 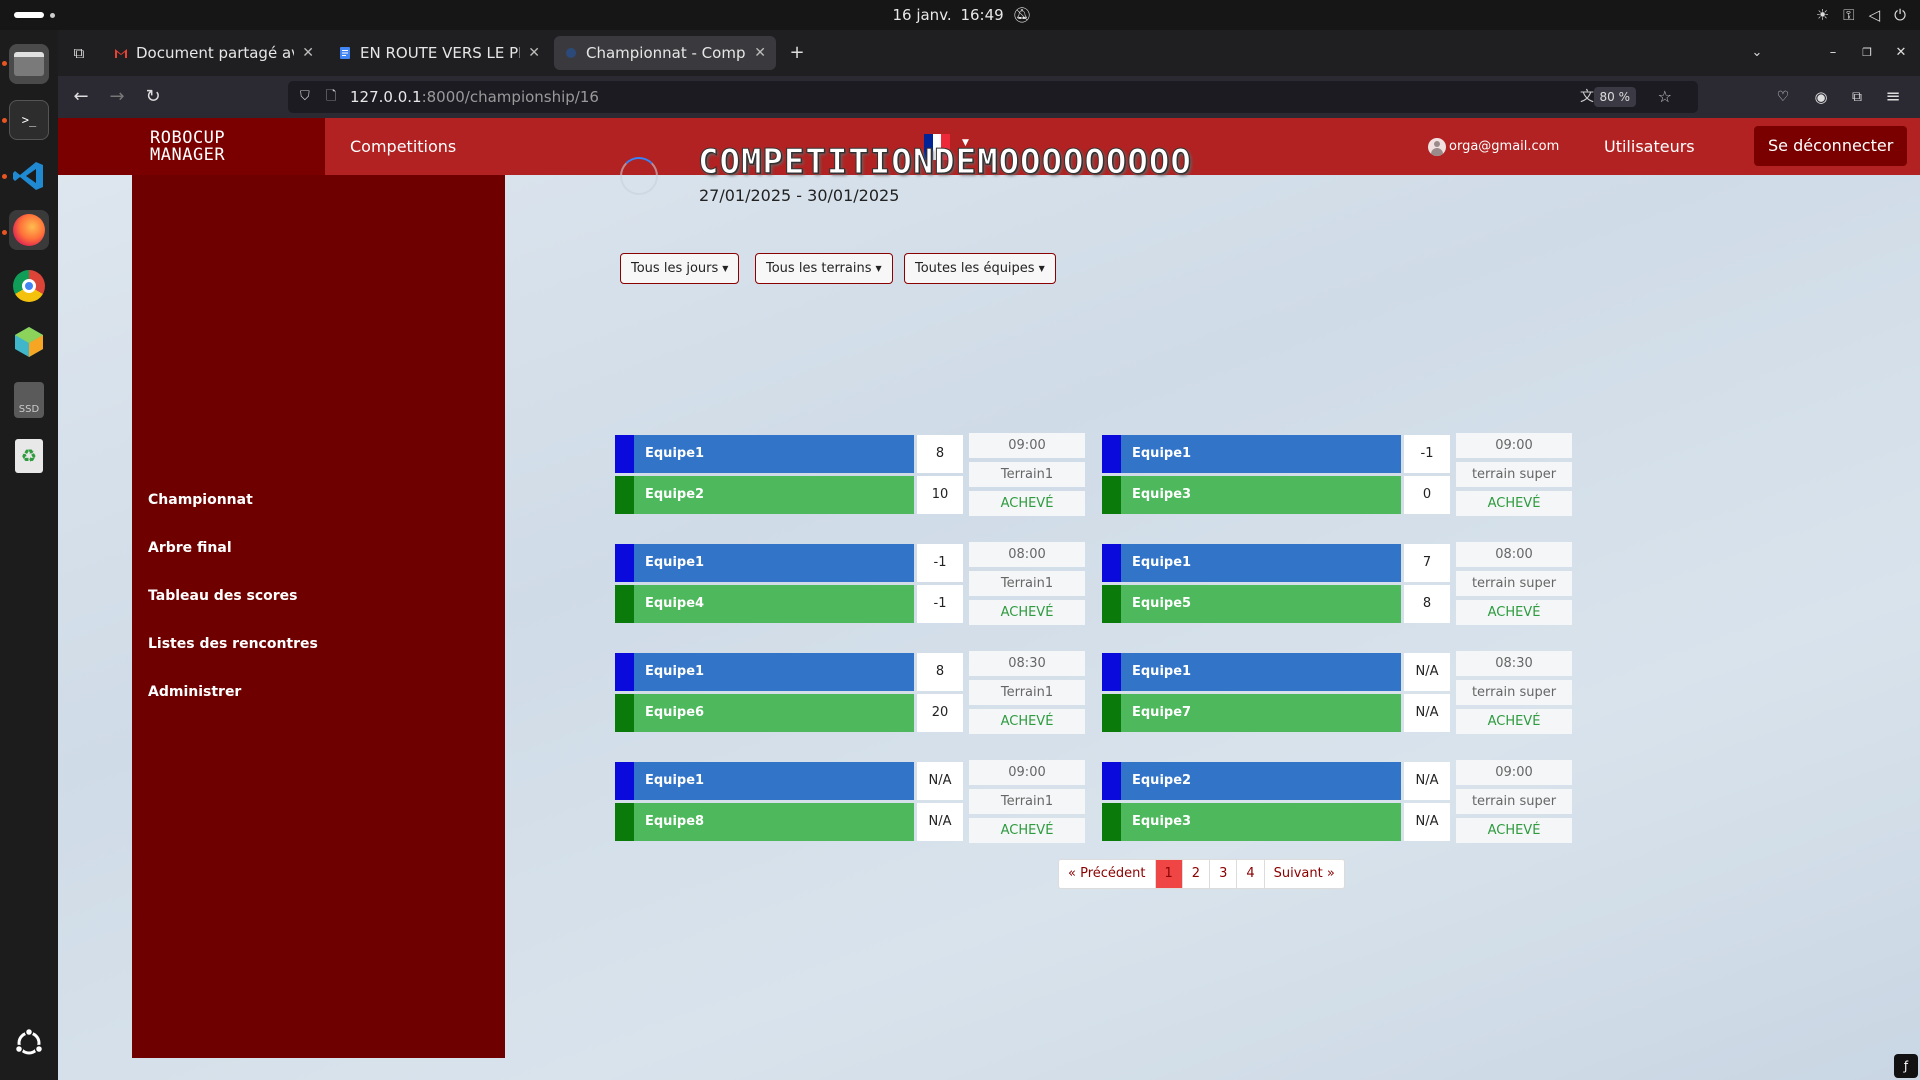 What do you see at coordinates (764, 495) in the screenshot?
I see `team2-bar: Equipe2` at bounding box center [764, 495].